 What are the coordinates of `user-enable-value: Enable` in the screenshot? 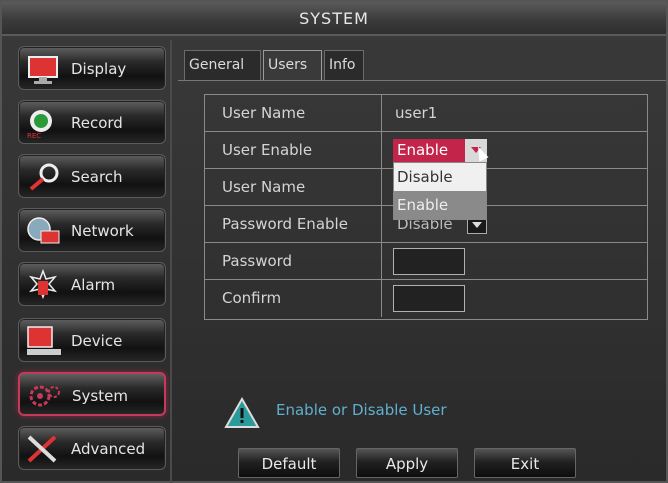 It's located at (423, 150).